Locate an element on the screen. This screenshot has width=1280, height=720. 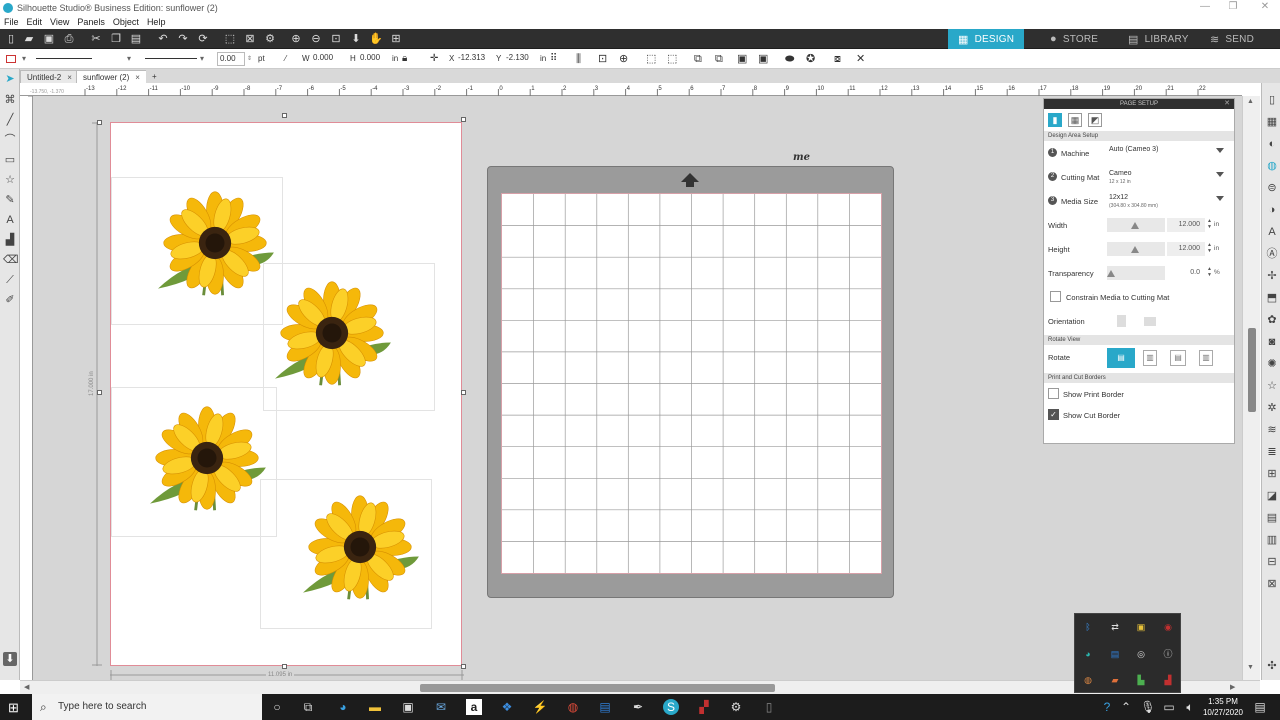
knife-panel-icon: ✲ is located at coordinates (1272, 408).